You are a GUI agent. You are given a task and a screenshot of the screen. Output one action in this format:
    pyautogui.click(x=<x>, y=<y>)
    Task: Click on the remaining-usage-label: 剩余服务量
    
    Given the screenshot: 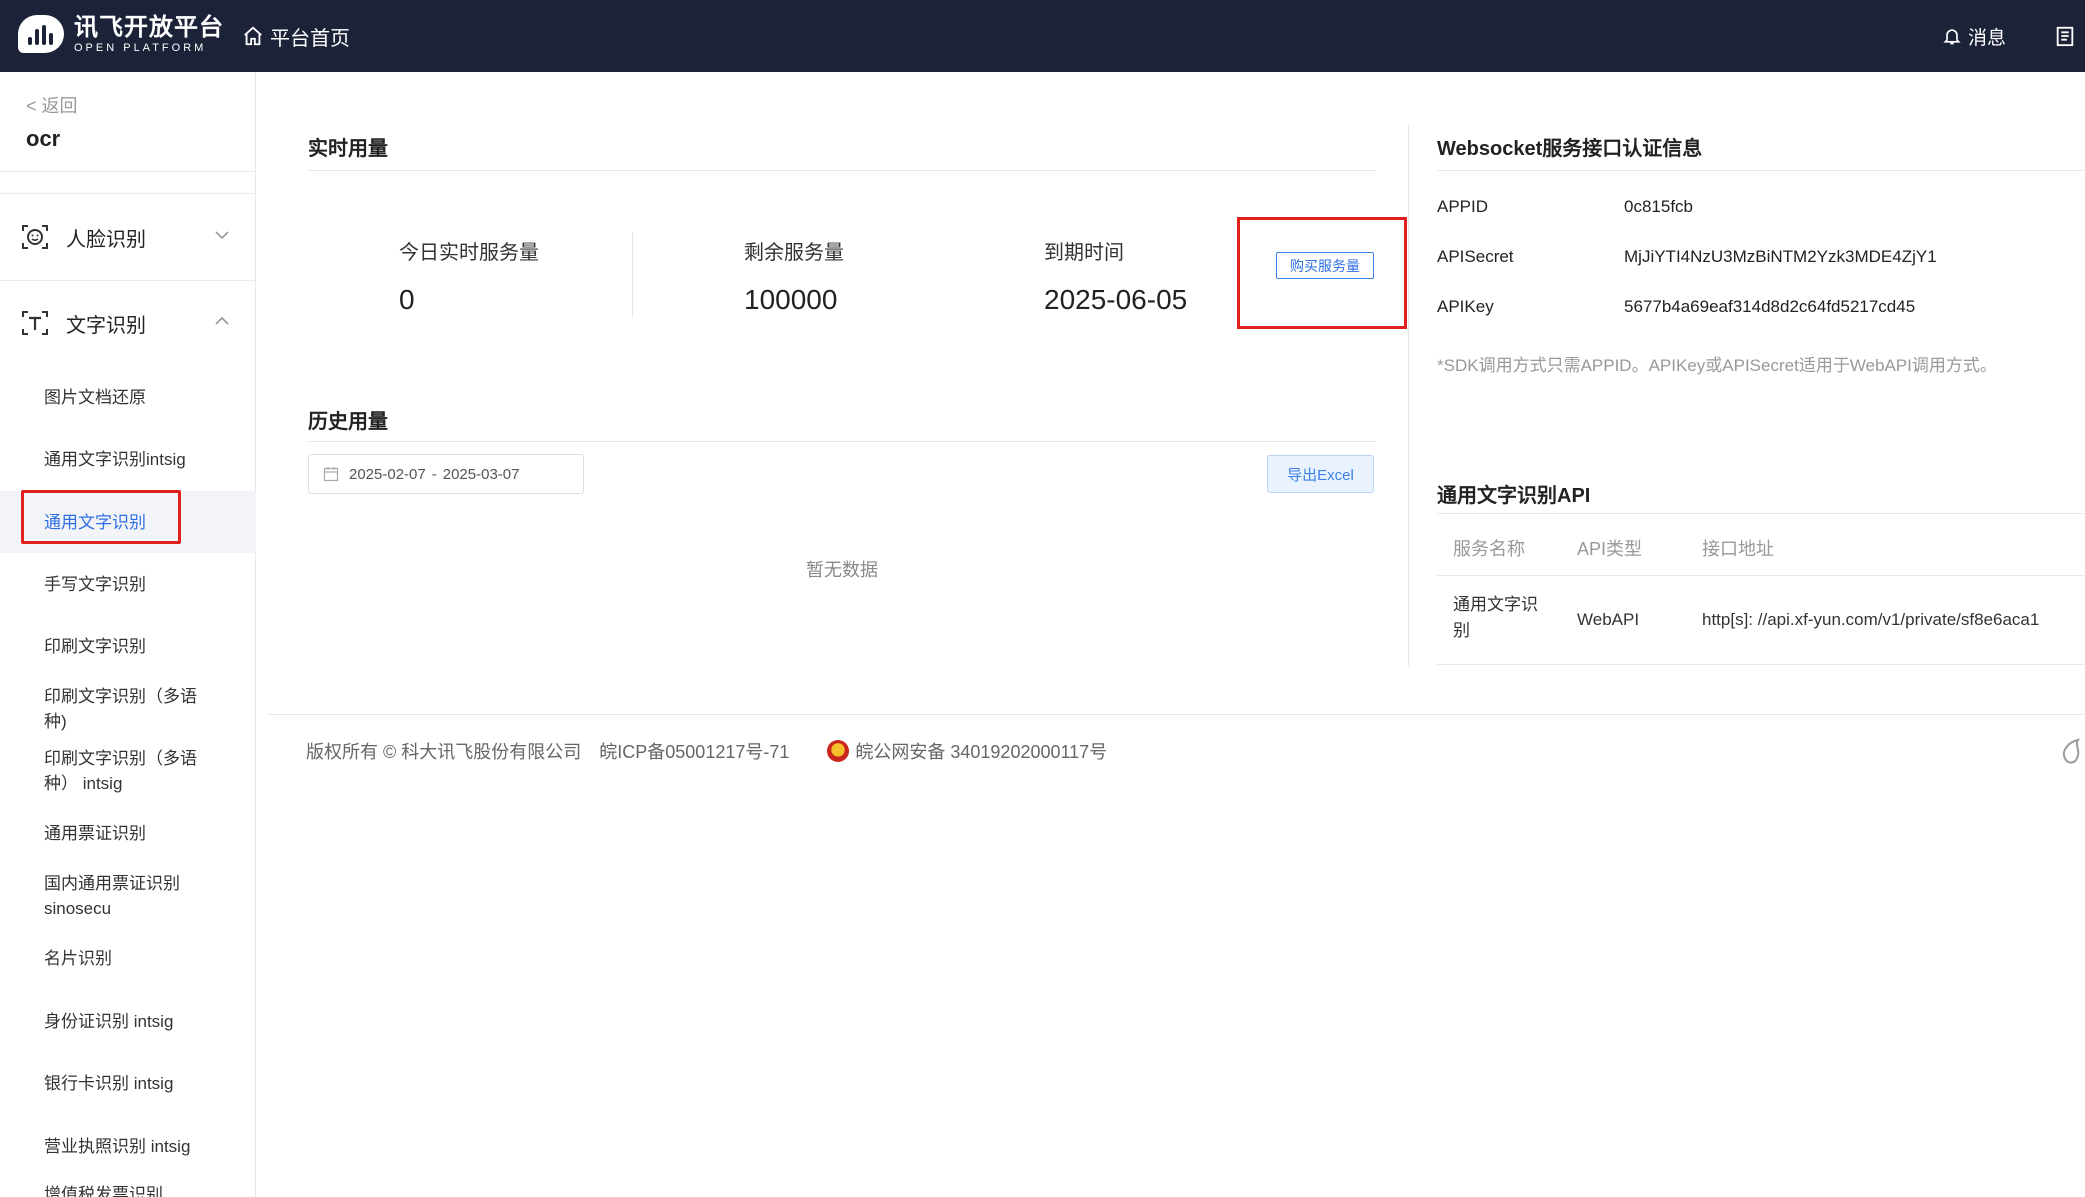 What is the action you would take?
    pyautogui.click(x=794, y=253)
    